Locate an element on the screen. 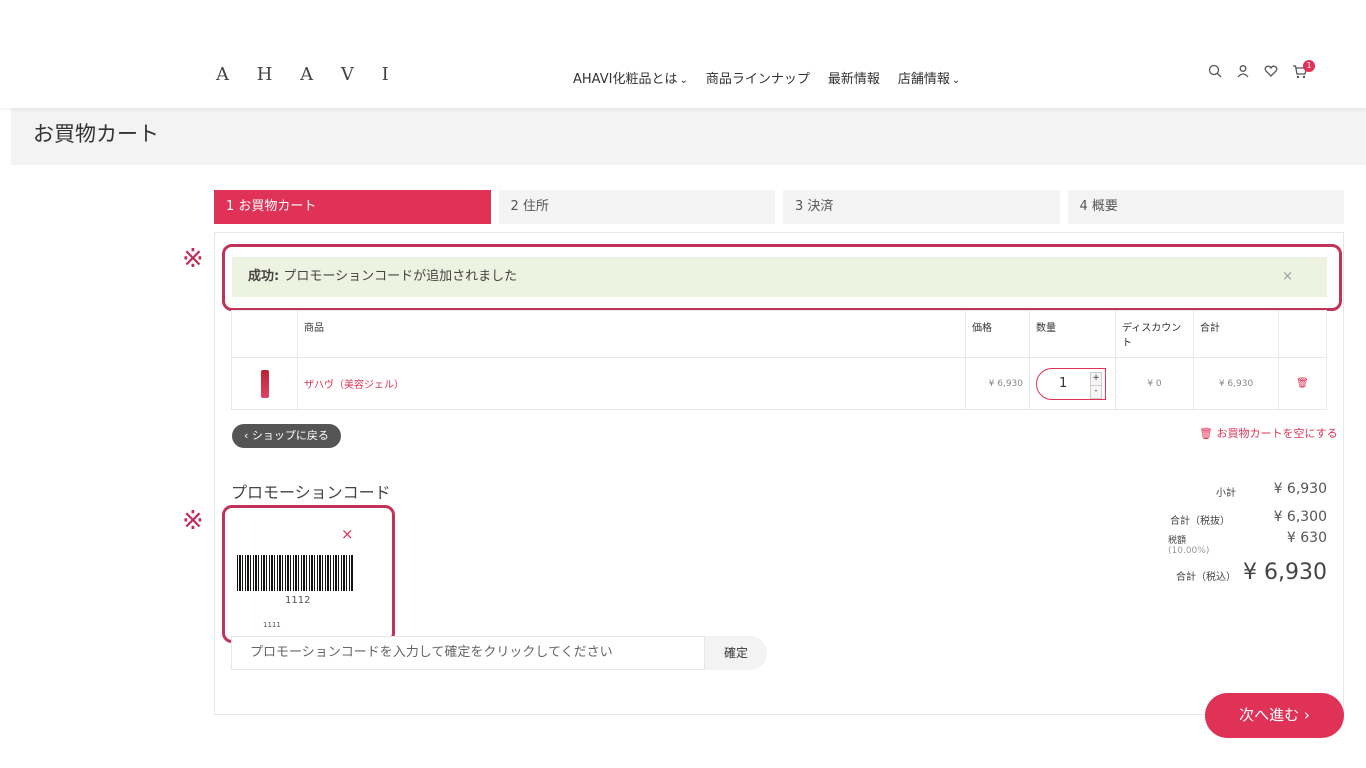 The width and height of the screenshot is (1366, 768). promo-section-title: プロモーションコード is located at coordinates (311, 492).